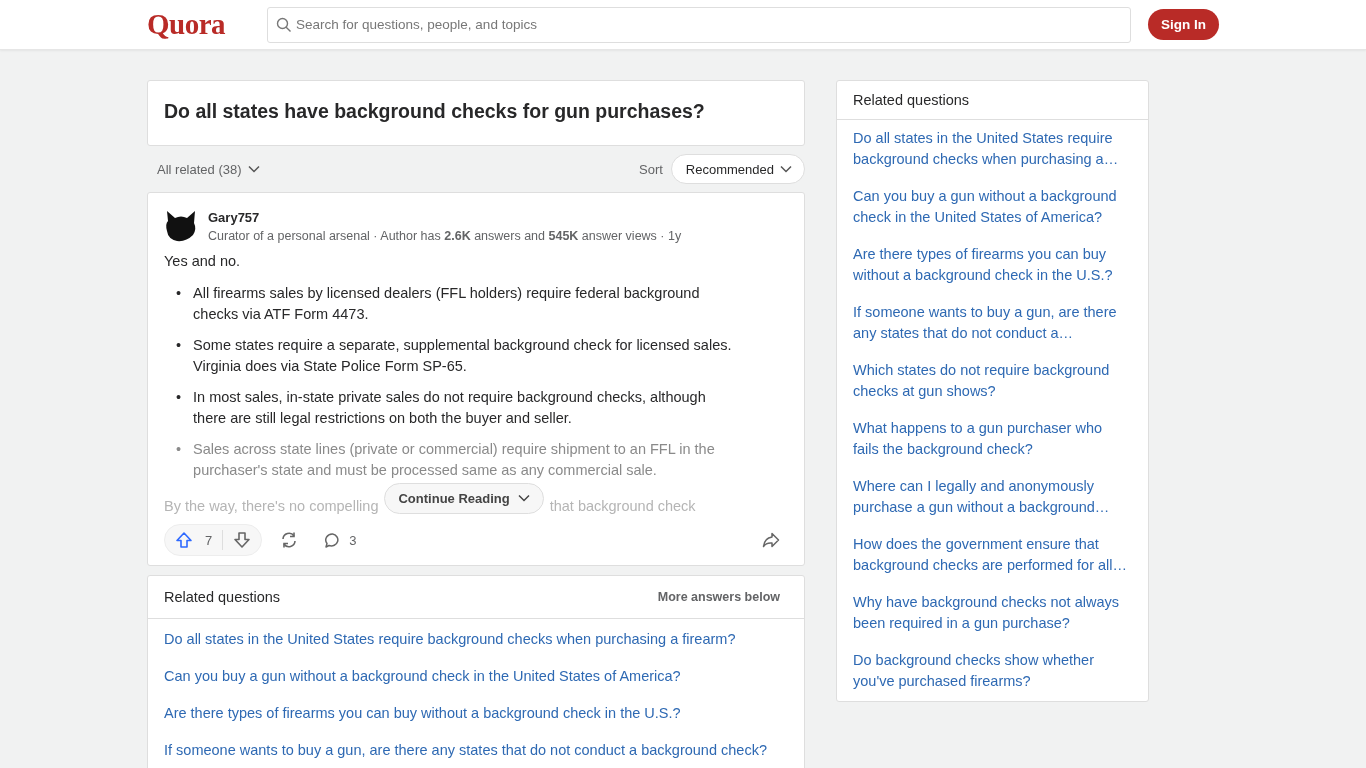 The image size is (1366, 768). I want to click on related-question-link: Why have background checks not always been required in a gun purchase?, so click(990, 613).